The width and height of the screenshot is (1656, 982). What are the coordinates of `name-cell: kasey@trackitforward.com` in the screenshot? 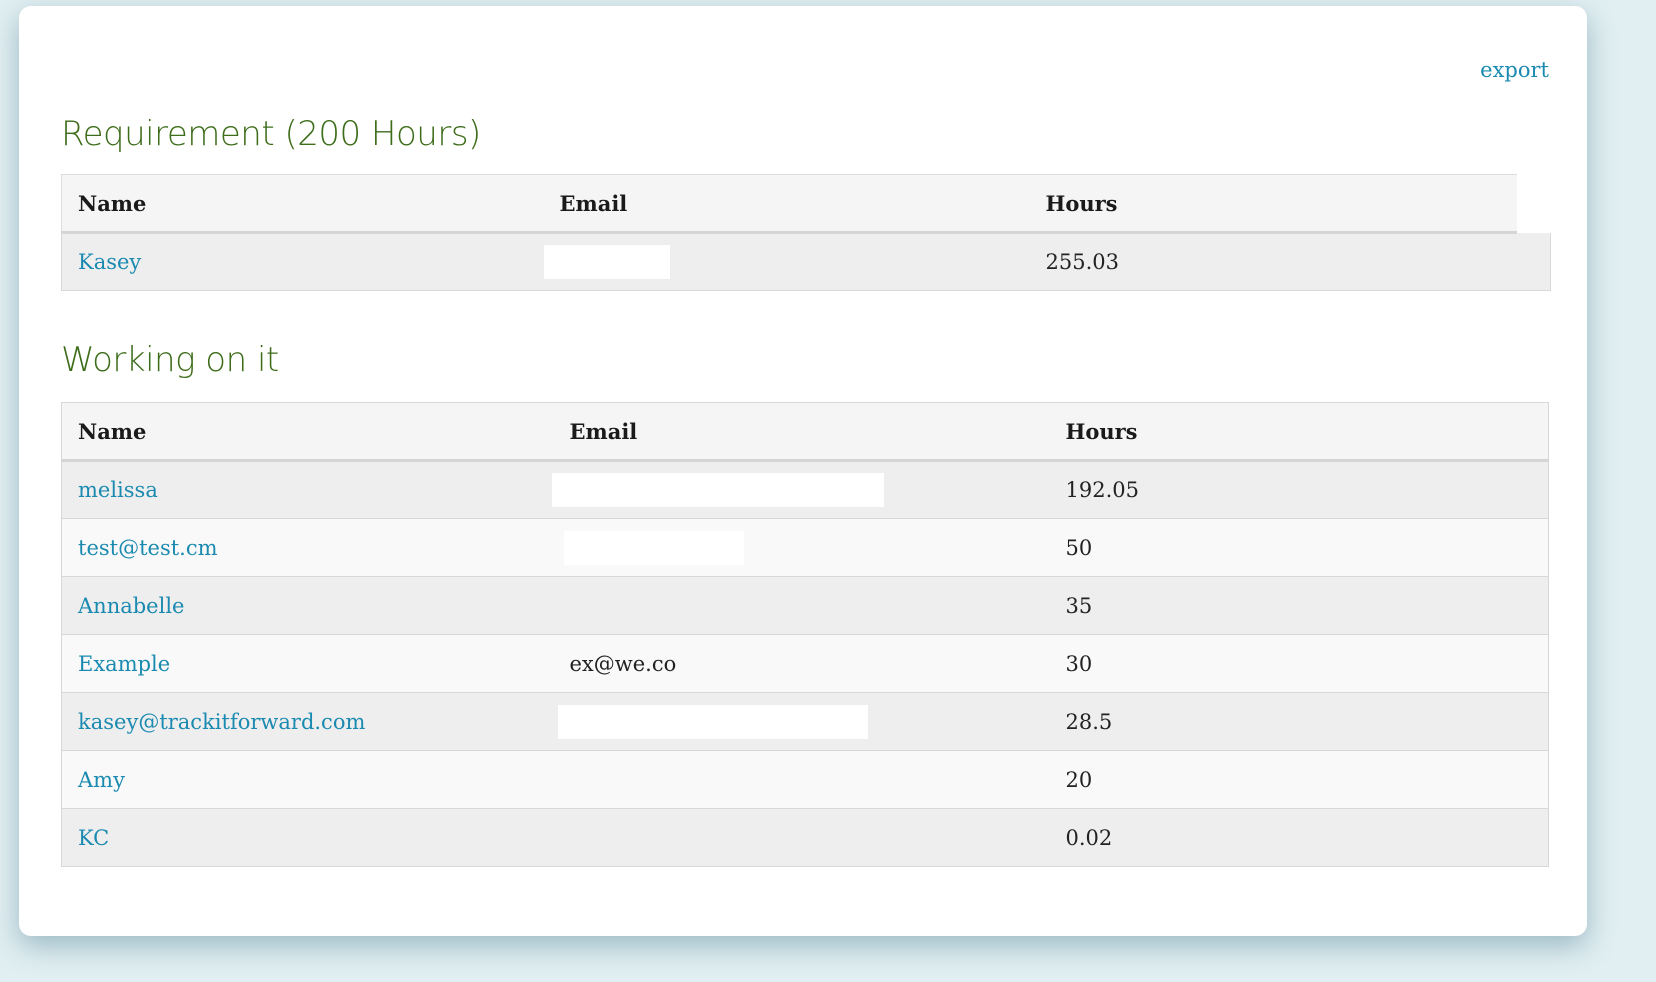 It's located at (307, 721).